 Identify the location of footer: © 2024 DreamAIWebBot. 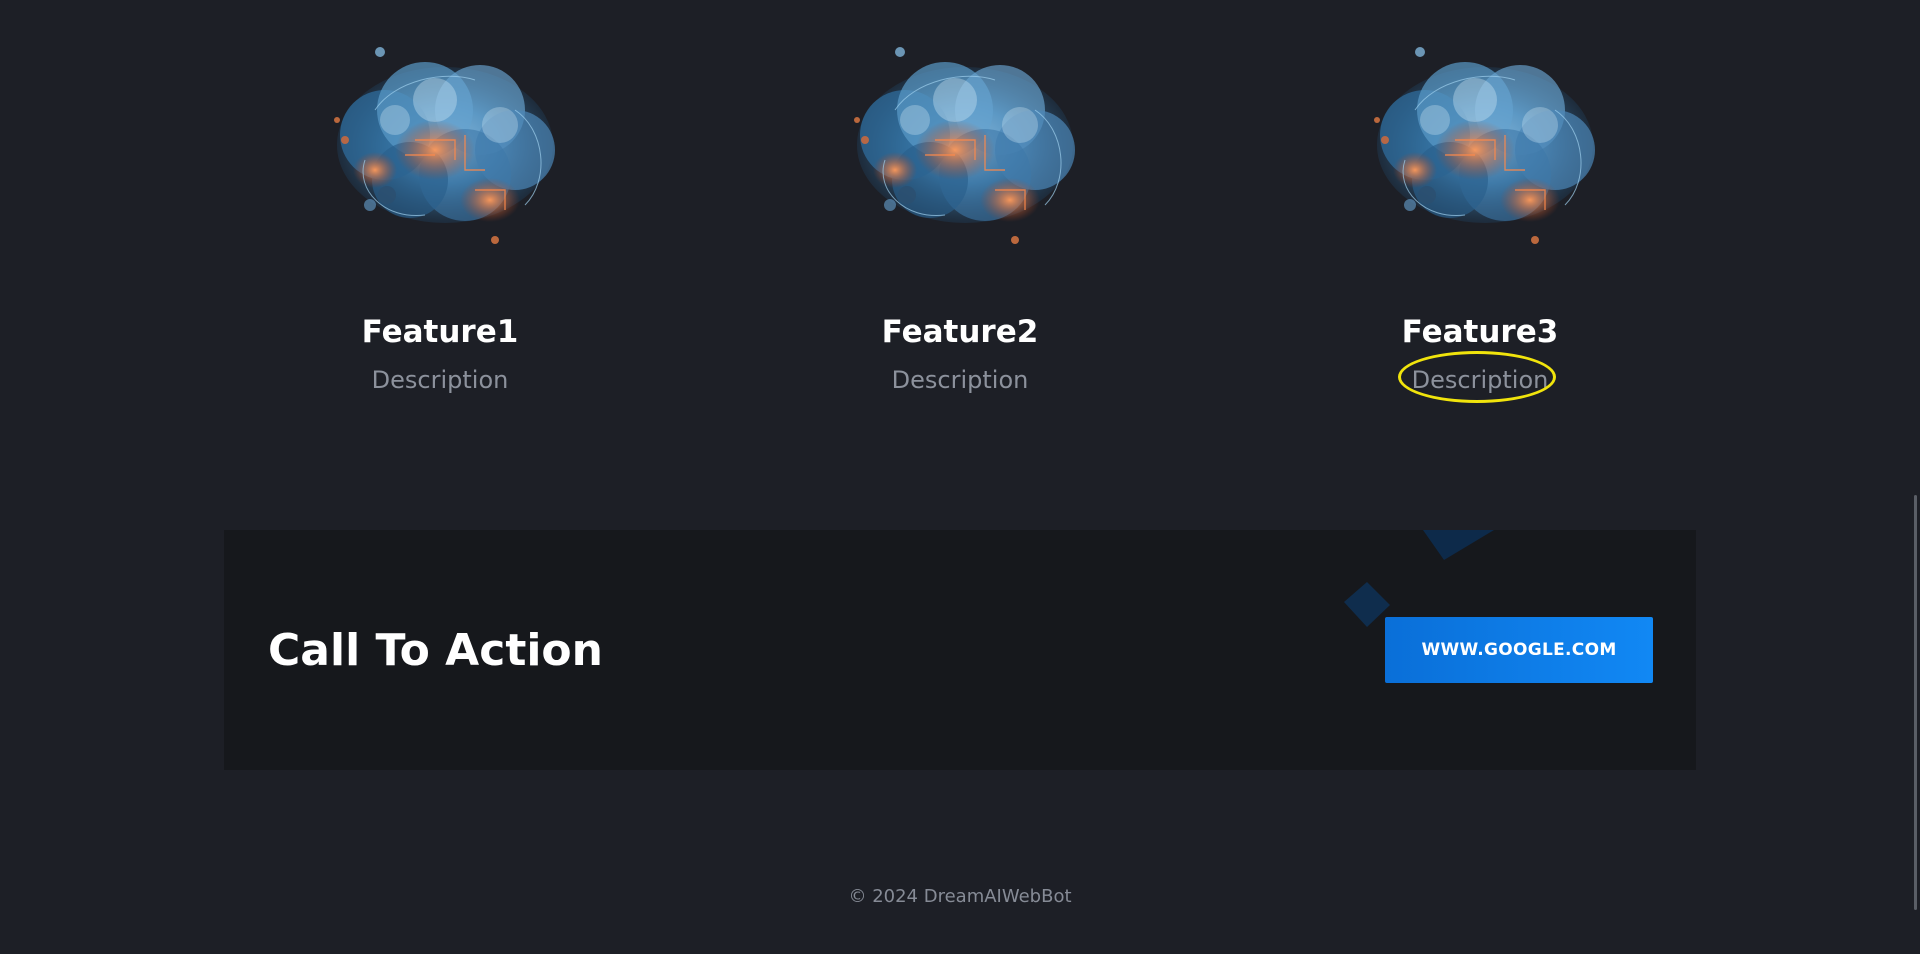
(960, 896).